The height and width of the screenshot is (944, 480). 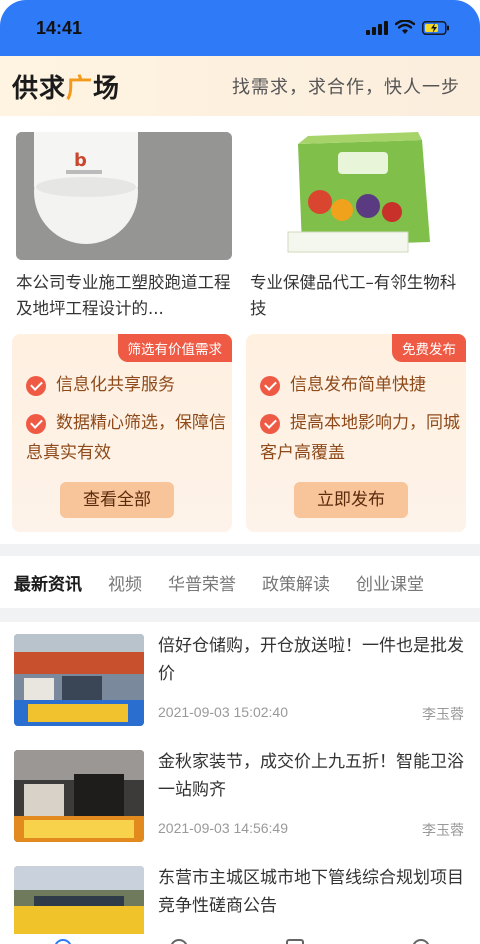 I want to click on product-image, so click(x=358, y=196).